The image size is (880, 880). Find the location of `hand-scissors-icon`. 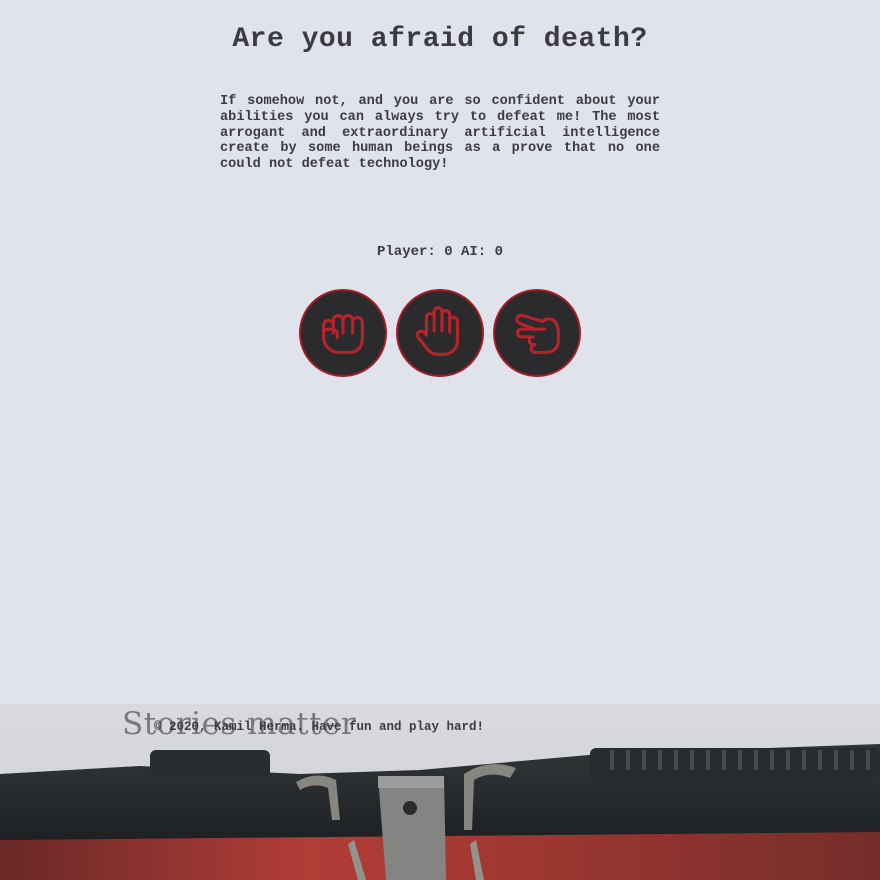

hand-scissors-icon is located at coordinates (537, 333).